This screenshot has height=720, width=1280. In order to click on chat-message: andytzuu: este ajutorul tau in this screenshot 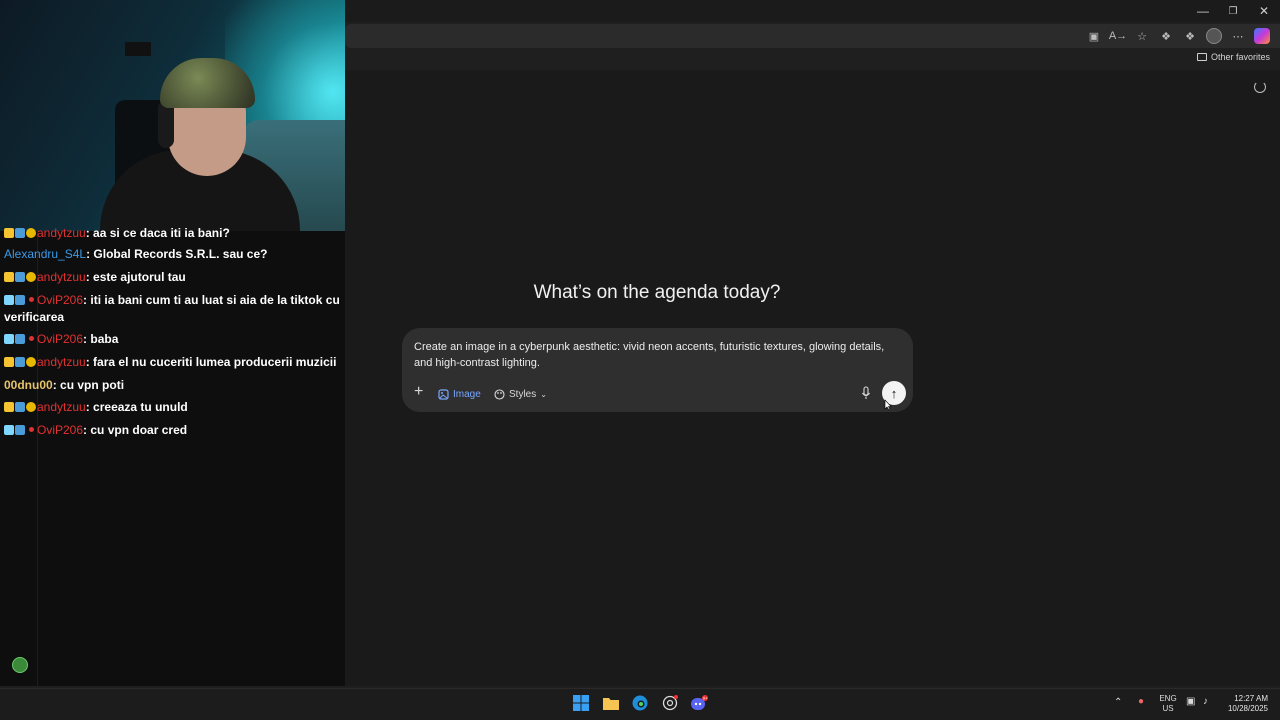, I will do `click(176, 277)`.